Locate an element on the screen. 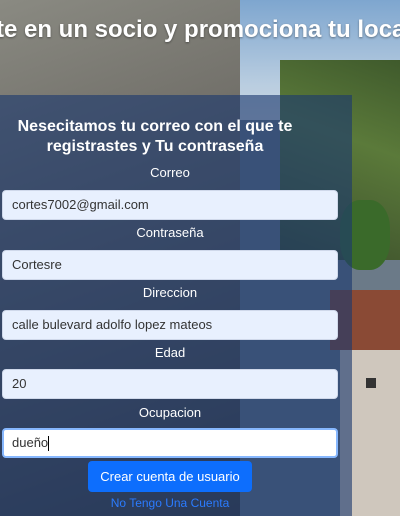 This screenshot has height=516, width=400. age-label: Edad is located at coordinates (170, 352).